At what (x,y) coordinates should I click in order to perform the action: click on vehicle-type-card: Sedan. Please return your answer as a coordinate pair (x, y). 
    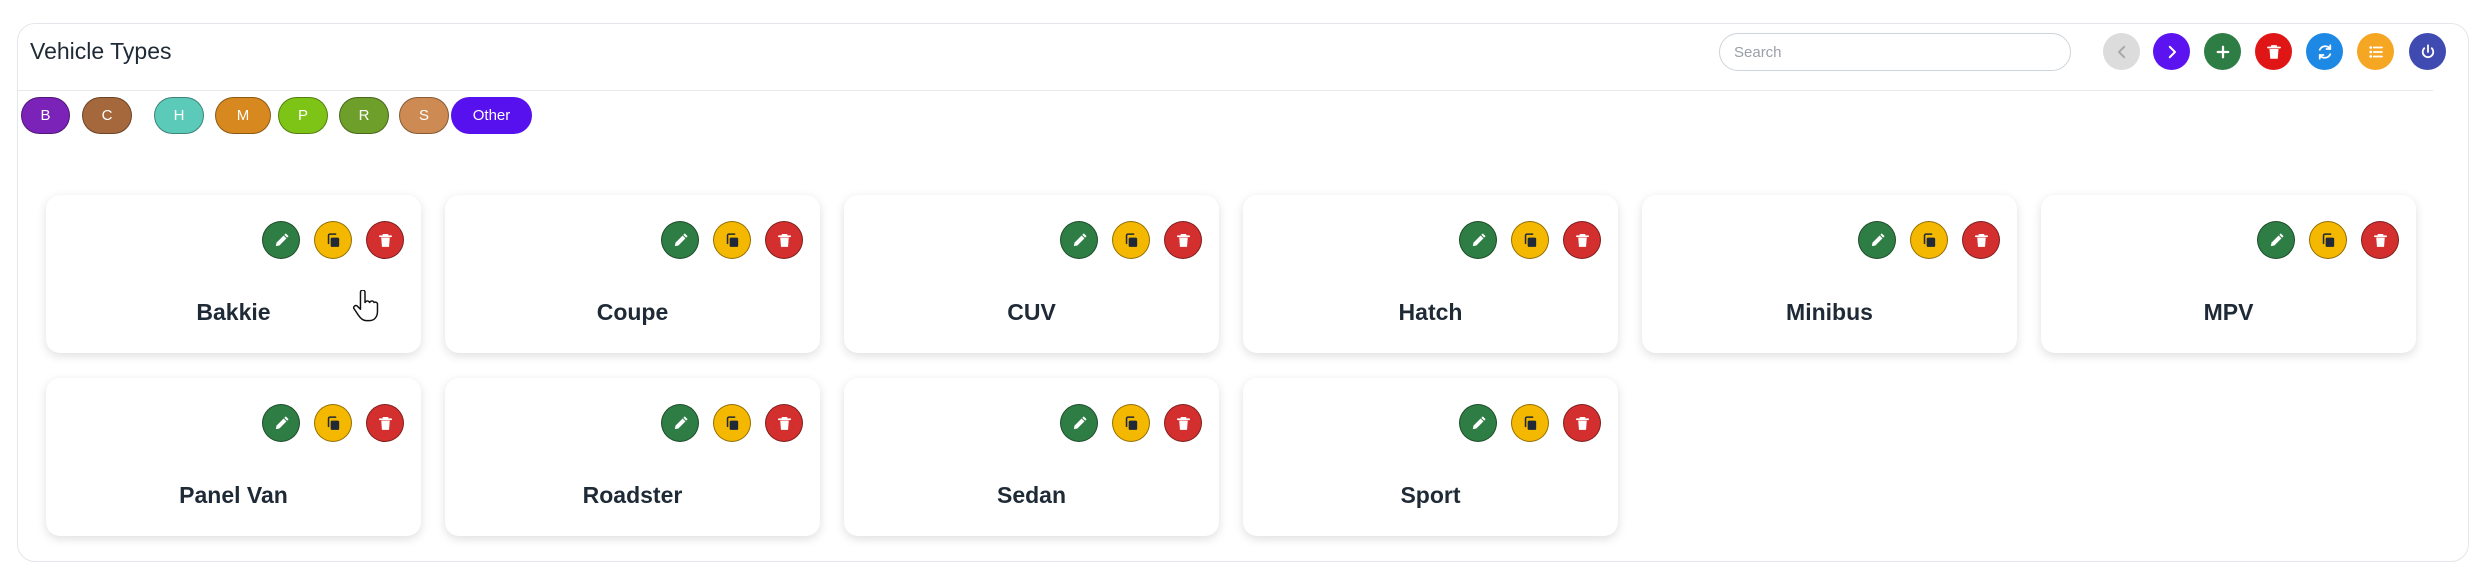
    Looking at the image, I should click on (1031, 457).